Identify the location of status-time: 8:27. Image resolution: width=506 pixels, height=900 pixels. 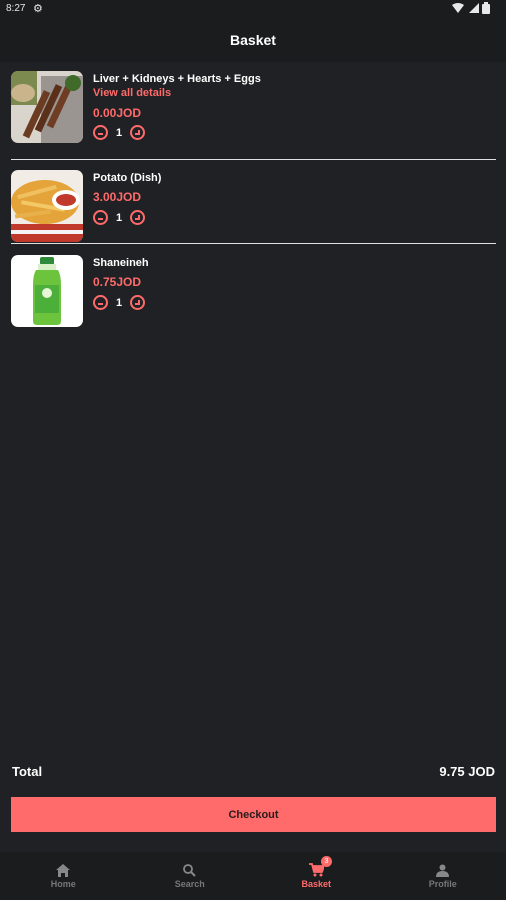
(16, 8).